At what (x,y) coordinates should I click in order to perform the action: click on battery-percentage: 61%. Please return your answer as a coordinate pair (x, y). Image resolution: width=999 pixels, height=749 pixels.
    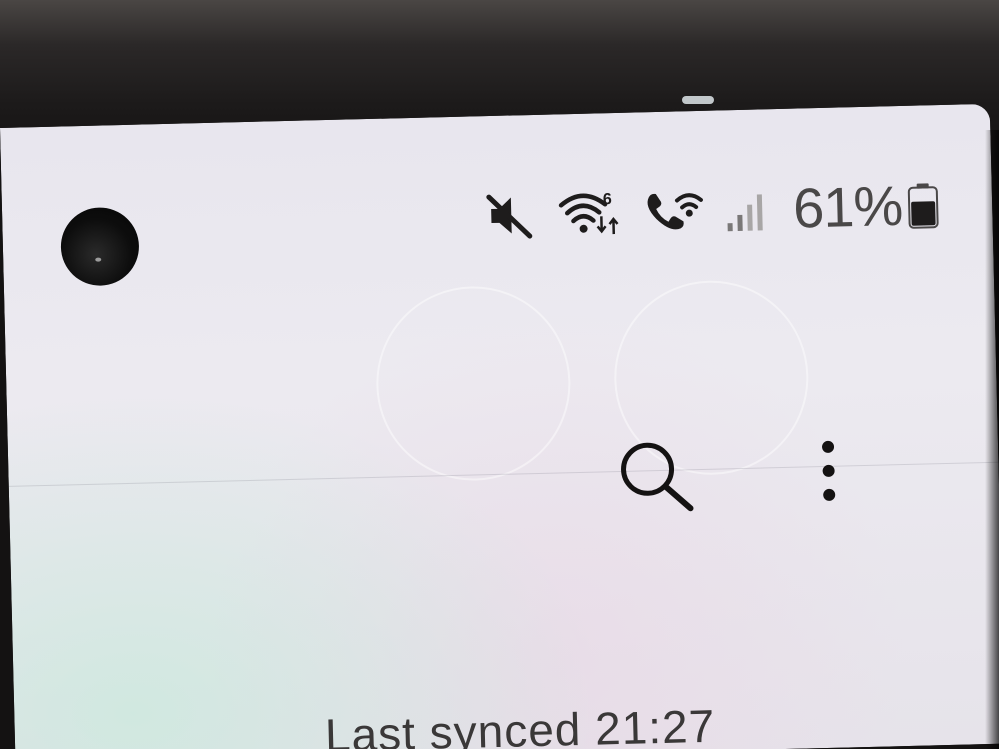
    Looking at the image, I should click on (847, 206).